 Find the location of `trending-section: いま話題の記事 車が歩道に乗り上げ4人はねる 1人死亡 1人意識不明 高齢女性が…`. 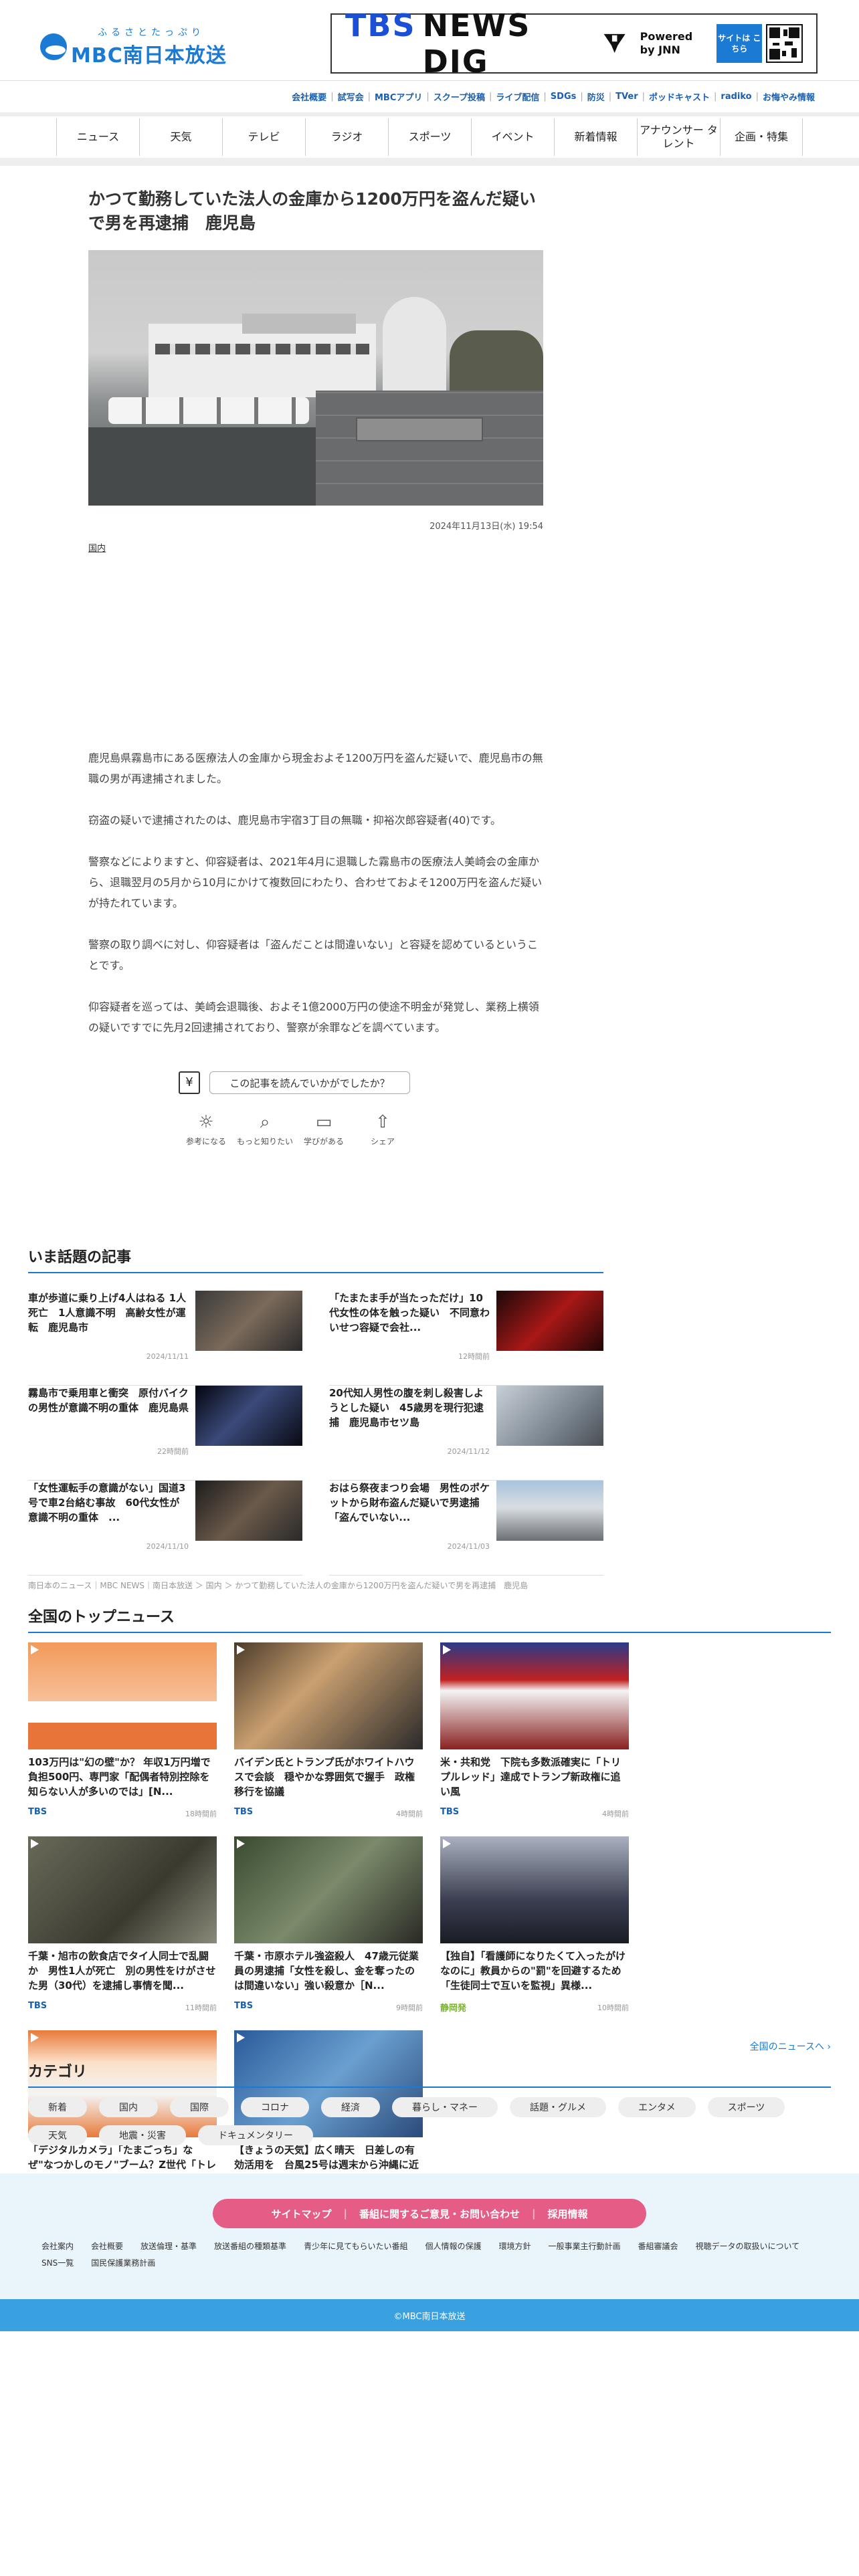

trending-section: いま話題の記事 車が歩道に乗り上げ4人はねる 1人死亡 1人意識不明 高齢女性が… is located at coordinates (315, 1410).